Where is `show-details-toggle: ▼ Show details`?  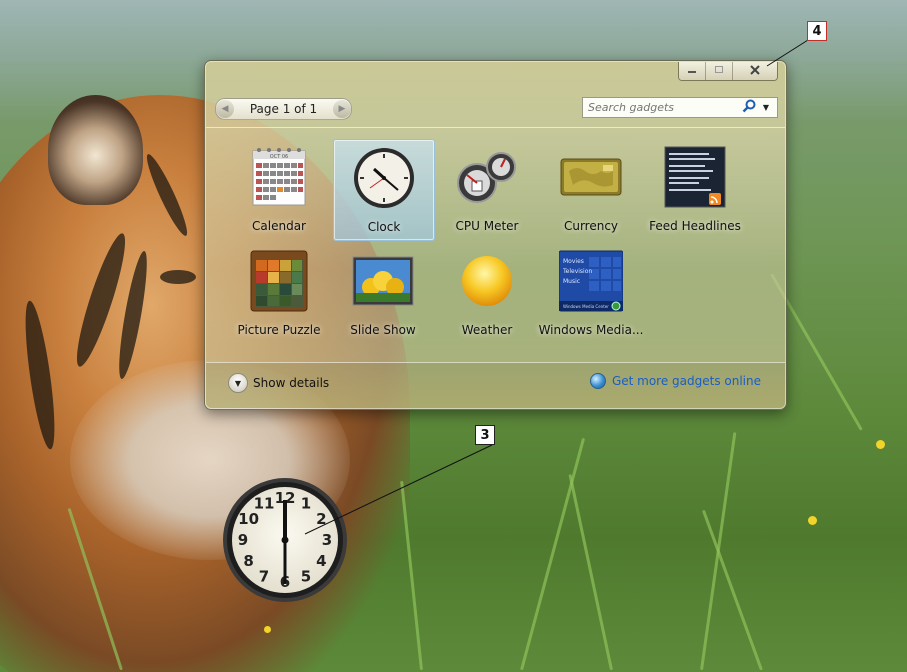
show-details-toggle: ▼ Show details is located at coordinates (278, 383).